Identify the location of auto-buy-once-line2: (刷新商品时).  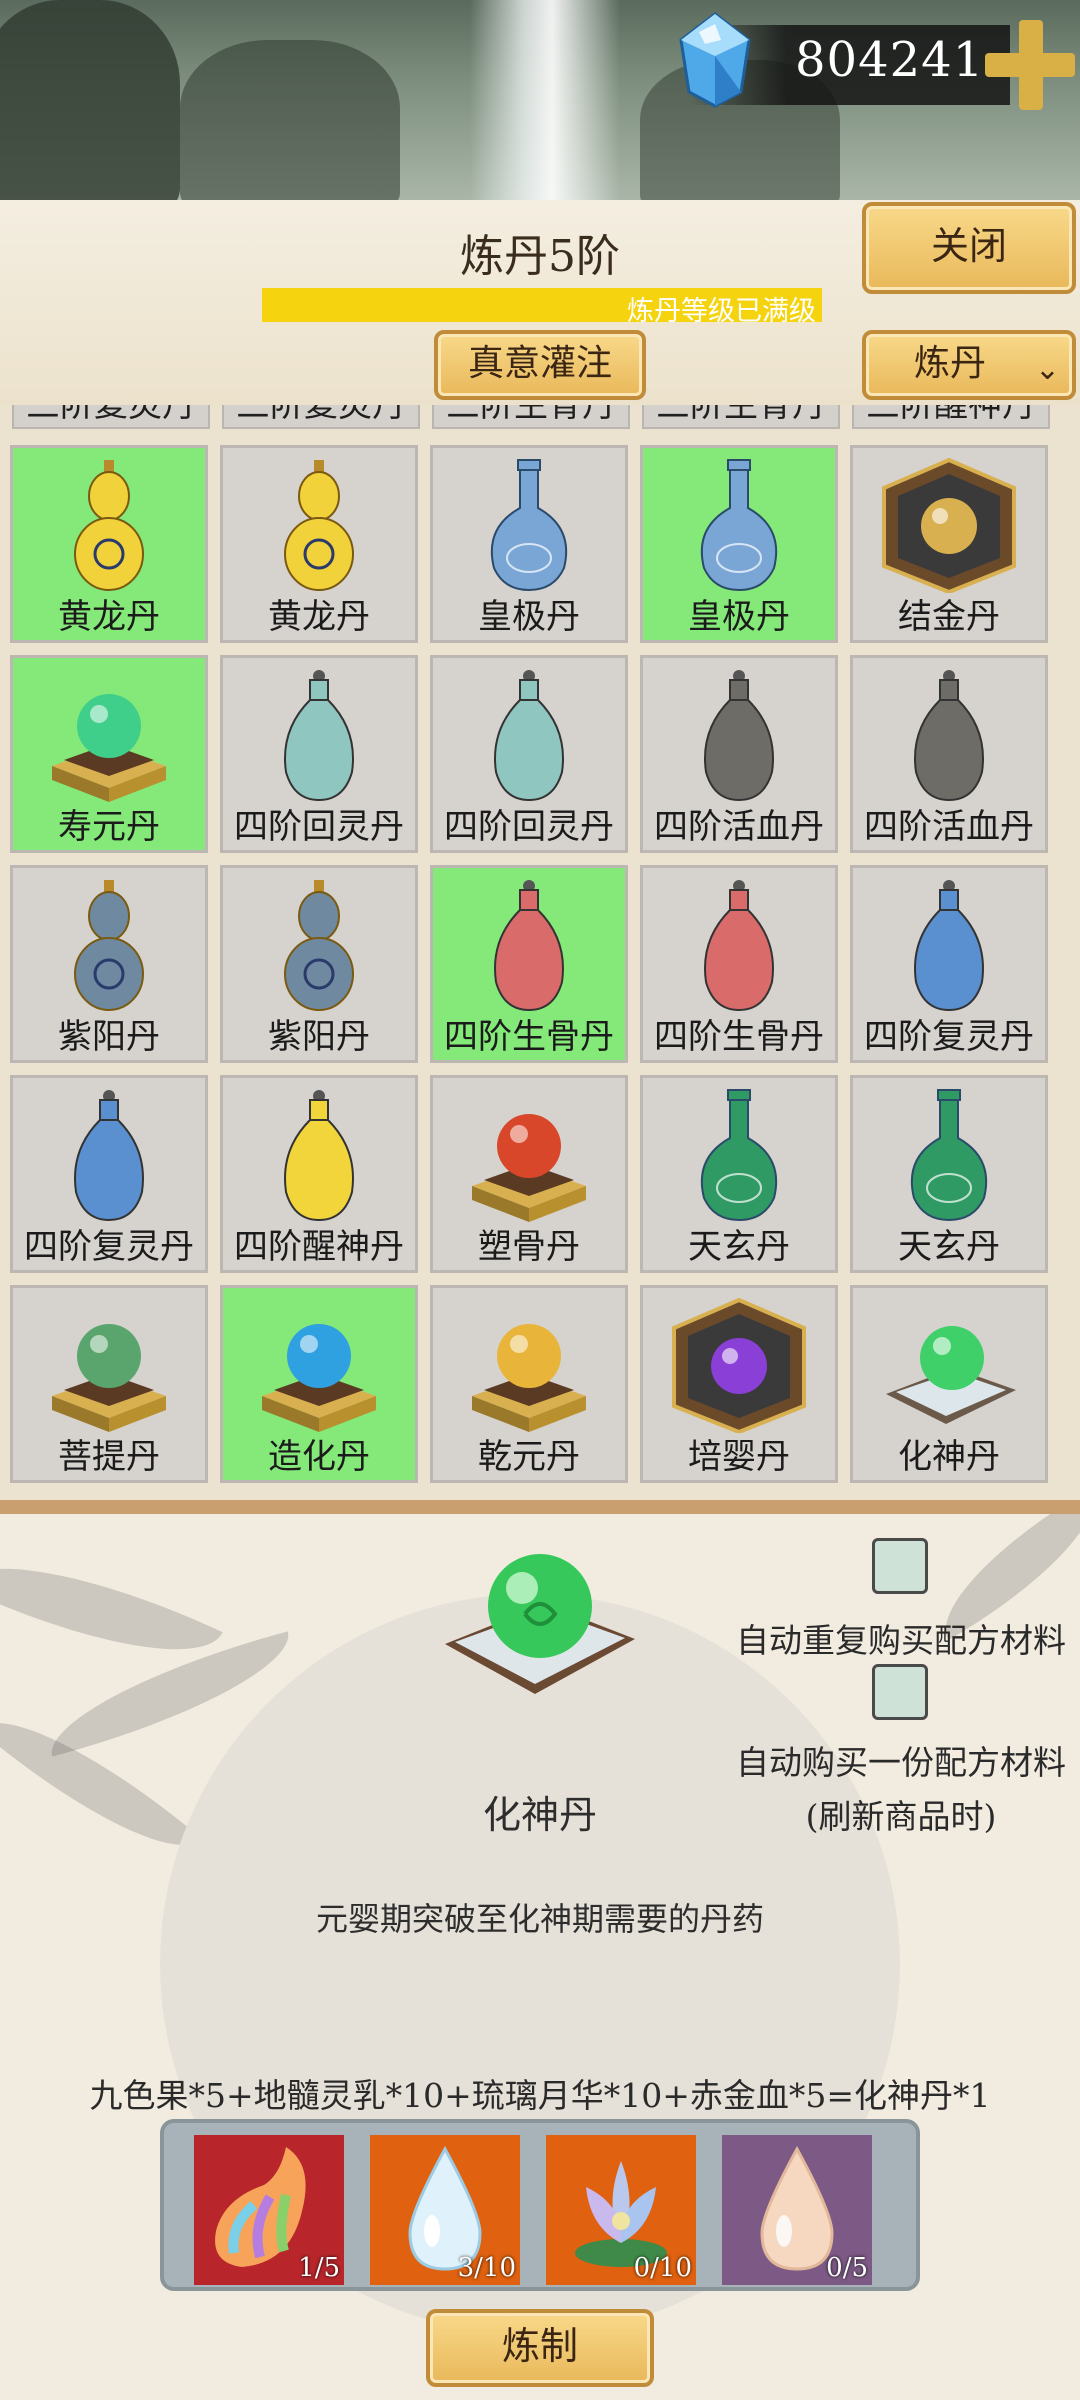
(901, 1816).